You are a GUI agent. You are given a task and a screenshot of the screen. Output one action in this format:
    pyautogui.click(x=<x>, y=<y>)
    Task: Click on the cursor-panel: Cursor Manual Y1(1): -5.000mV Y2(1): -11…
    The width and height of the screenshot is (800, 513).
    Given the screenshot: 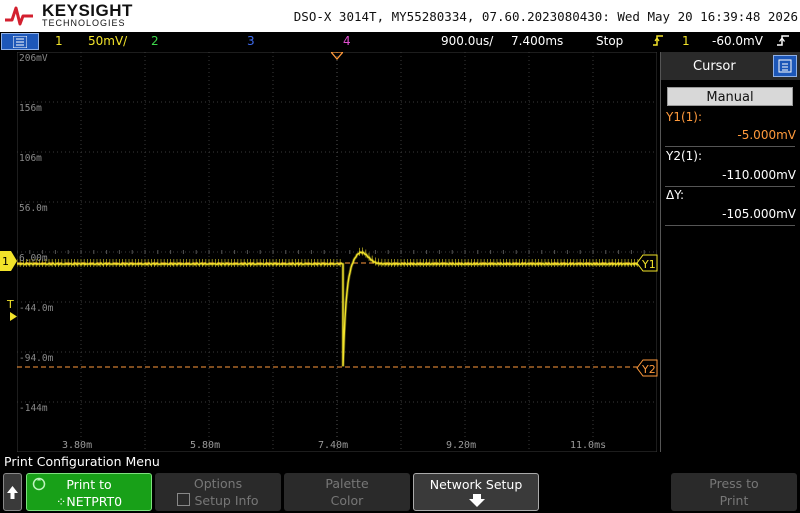 What is the action you would take?
    pyautogui.click(x=730, y=252)
    